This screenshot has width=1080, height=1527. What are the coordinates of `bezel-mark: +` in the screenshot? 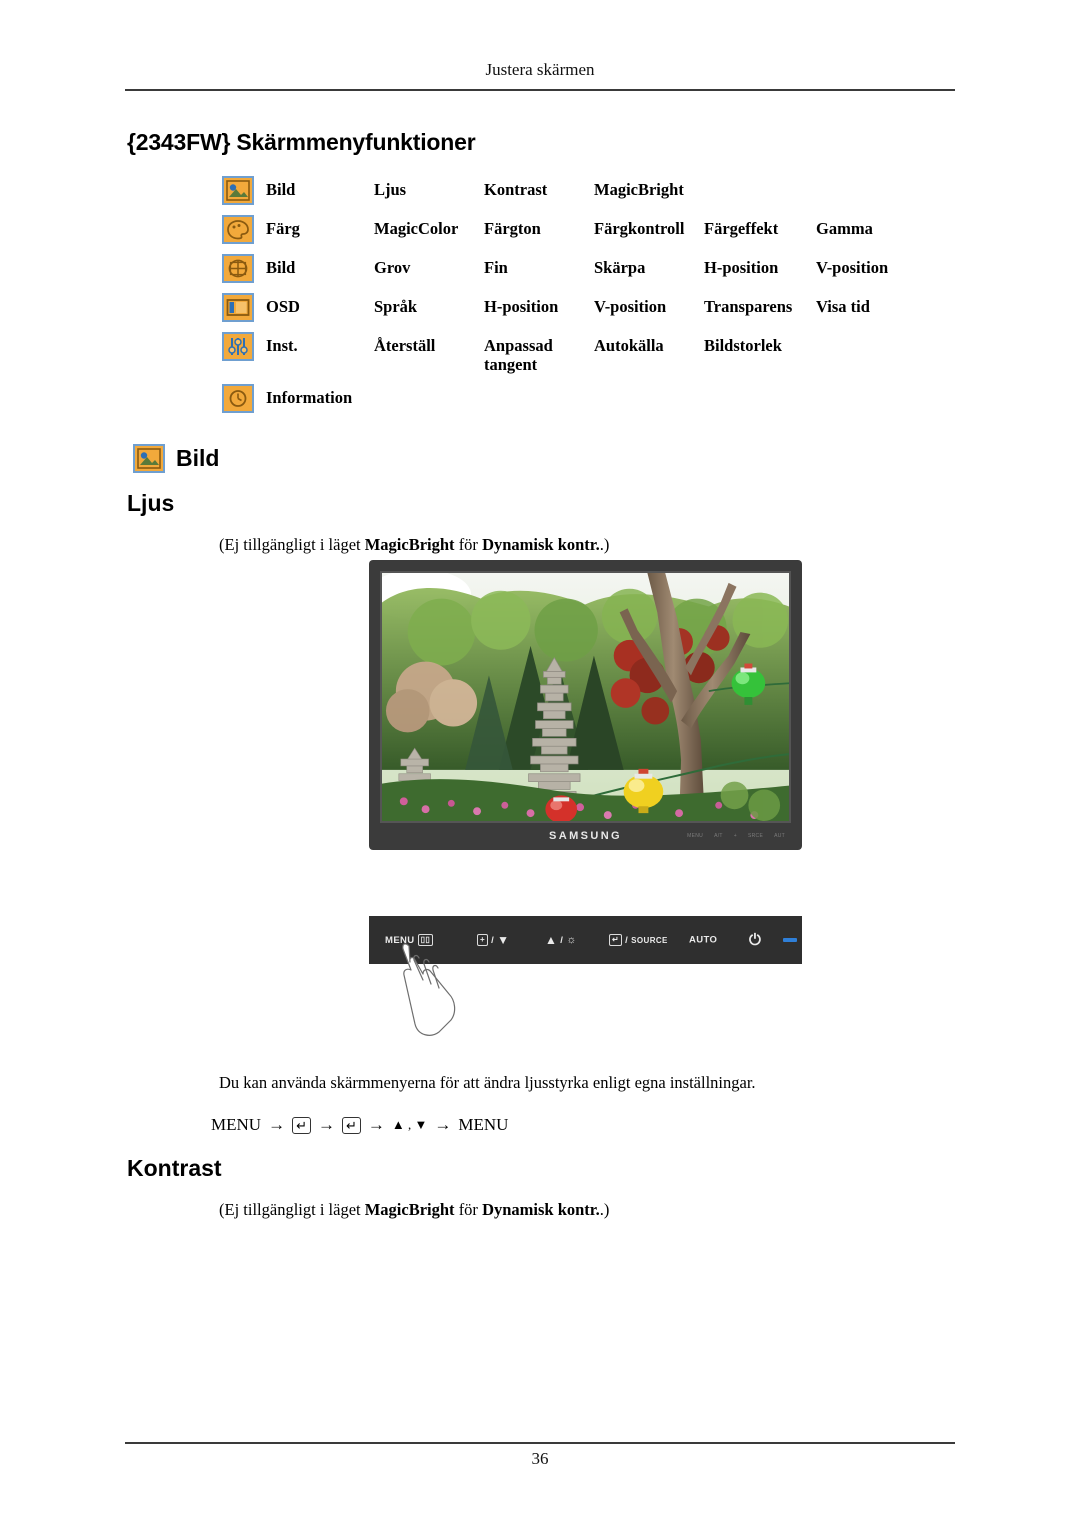 It's located at (735, 835).